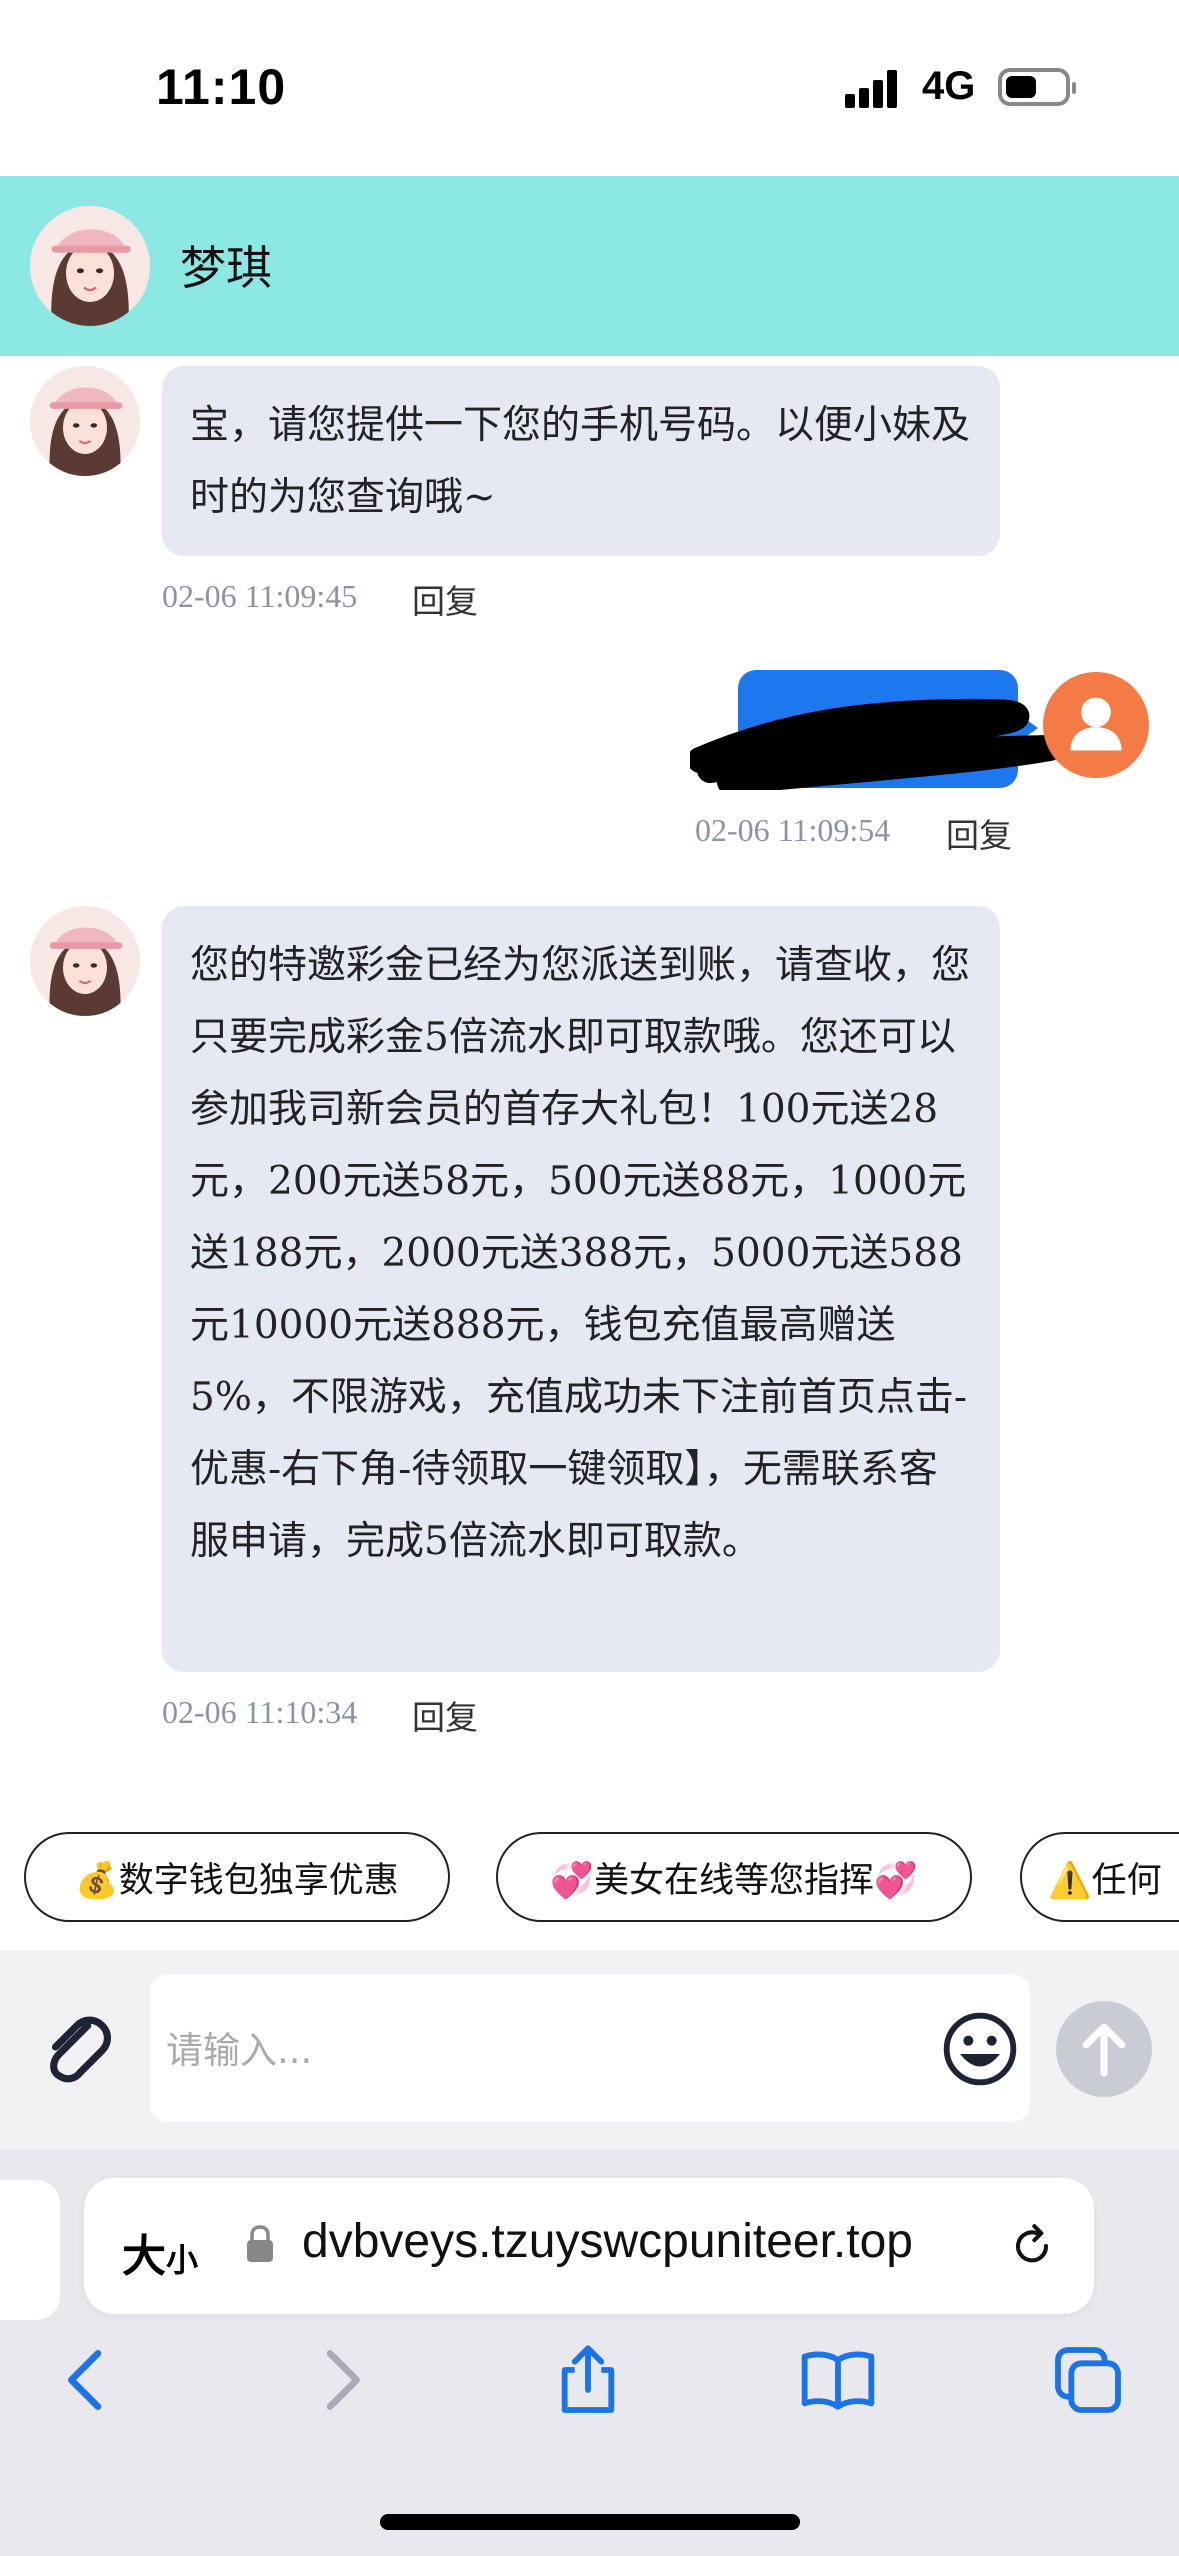  What do you see at coordinates (793, 830) in the screenshot?
I see `message-timestamp: 02-06 11:09:54` at bounding box center [793, 830].